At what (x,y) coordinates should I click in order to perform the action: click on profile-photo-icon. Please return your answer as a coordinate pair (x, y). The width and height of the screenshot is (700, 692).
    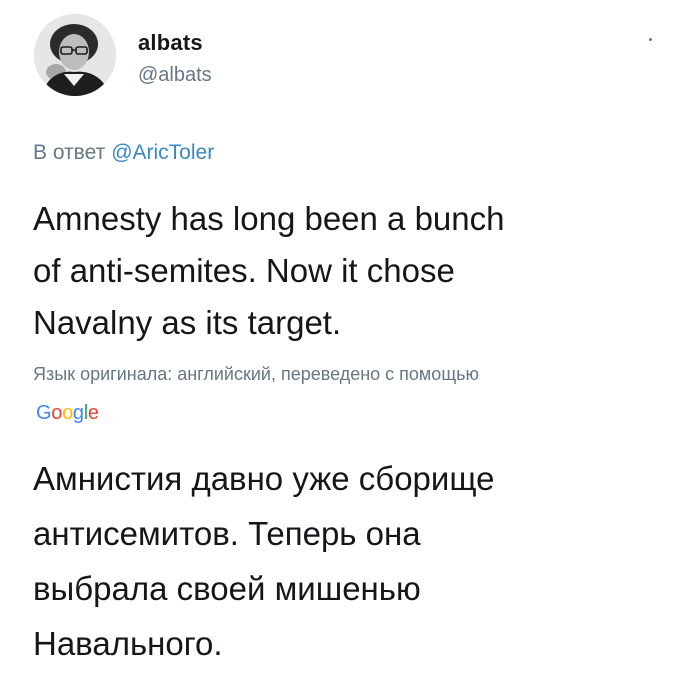
    Looking at the image, I should click on (75, 55).